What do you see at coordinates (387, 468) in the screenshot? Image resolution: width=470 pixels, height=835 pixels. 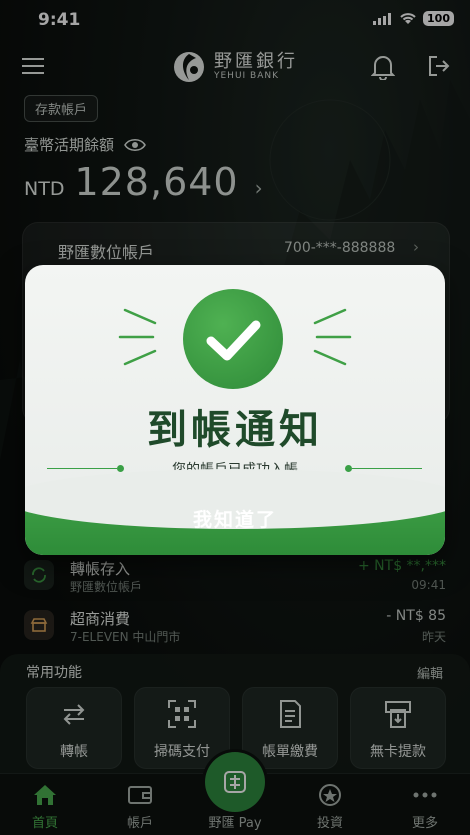 I see `divider-line-right` at bounding box center [387, 468].